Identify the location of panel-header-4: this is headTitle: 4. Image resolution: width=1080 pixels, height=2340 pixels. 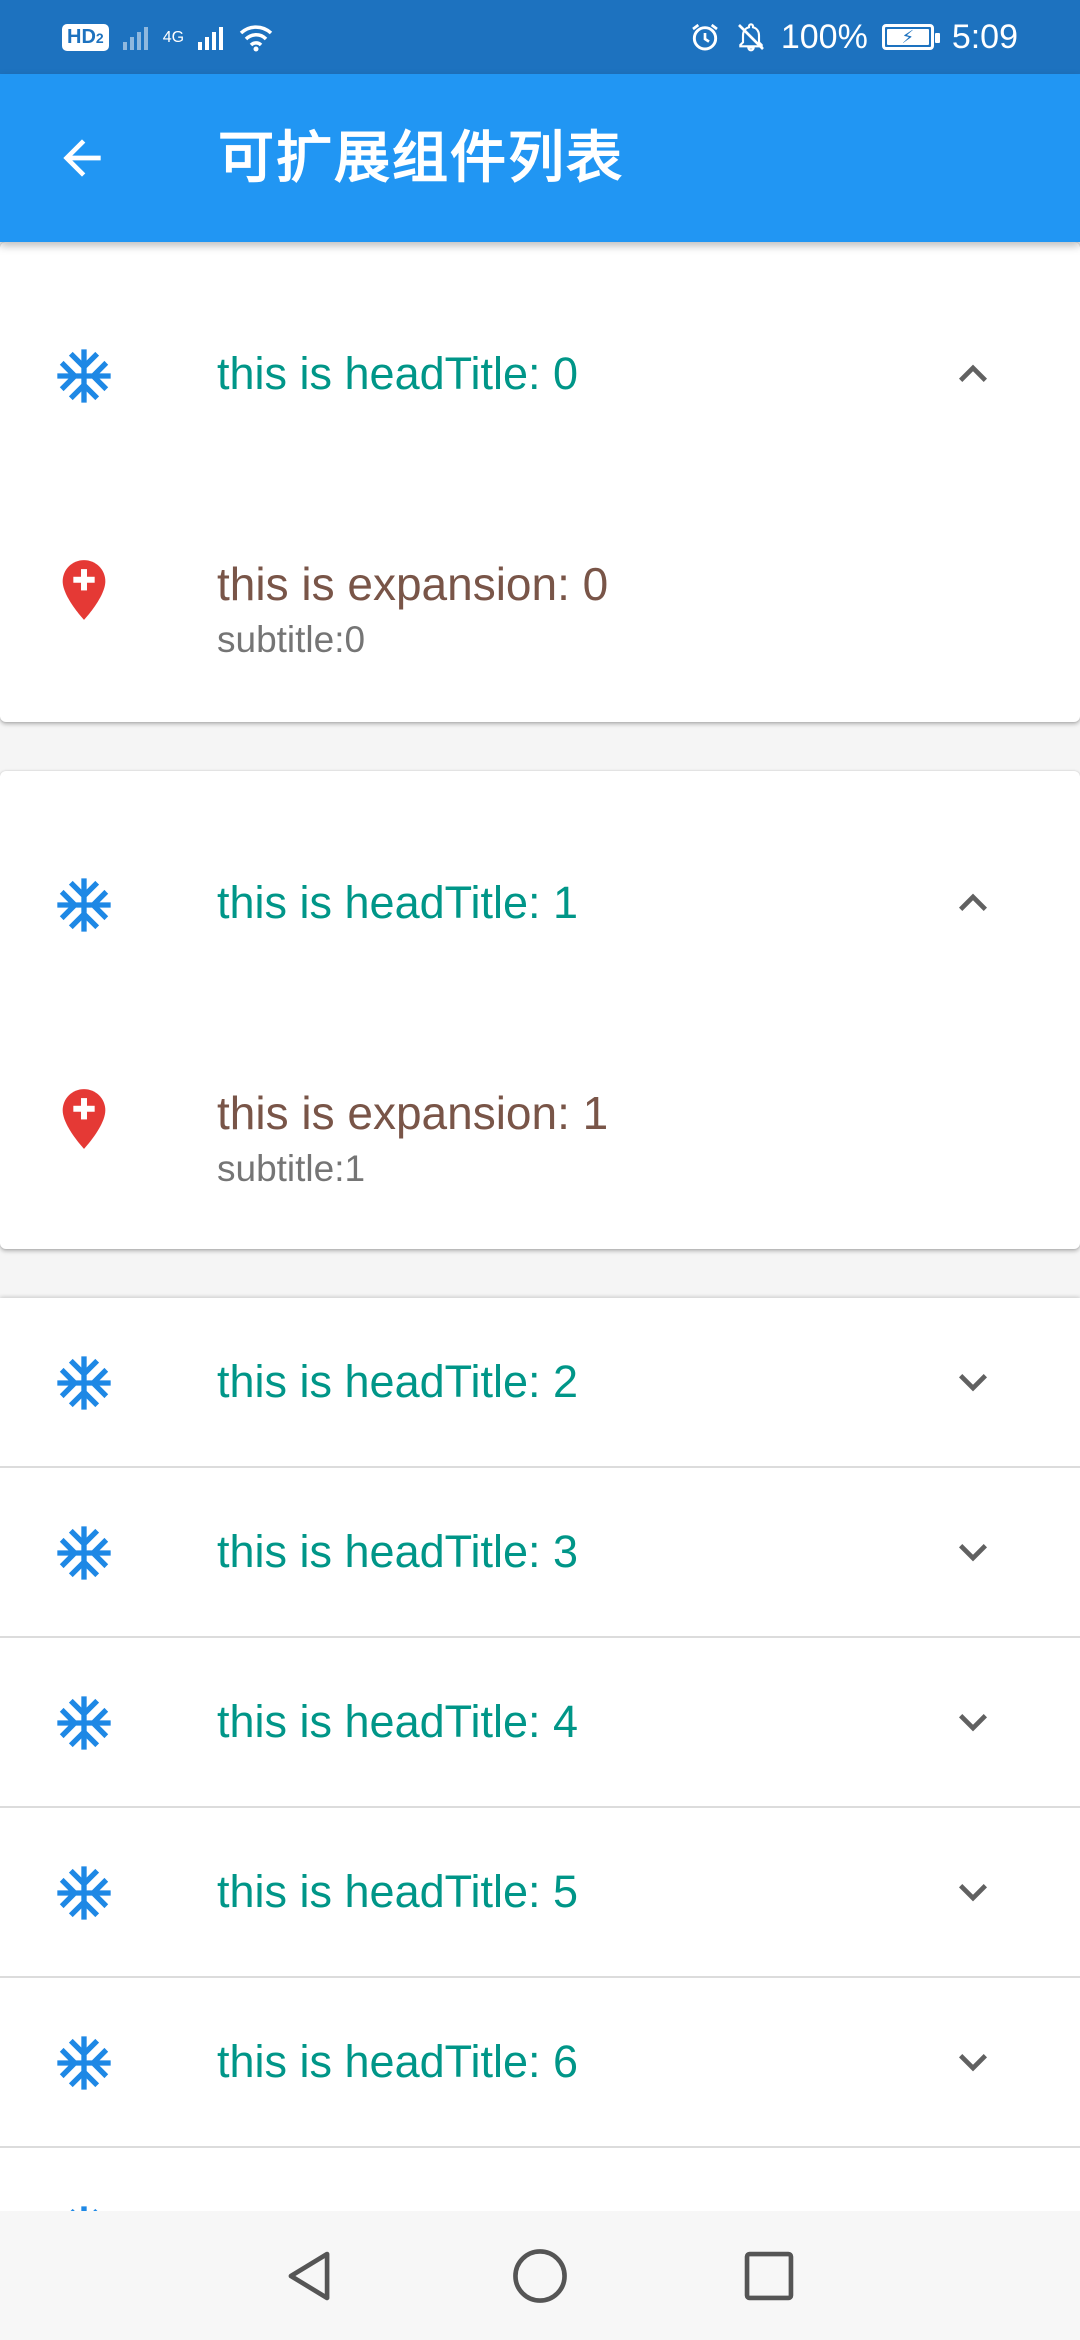
(540, 1723).